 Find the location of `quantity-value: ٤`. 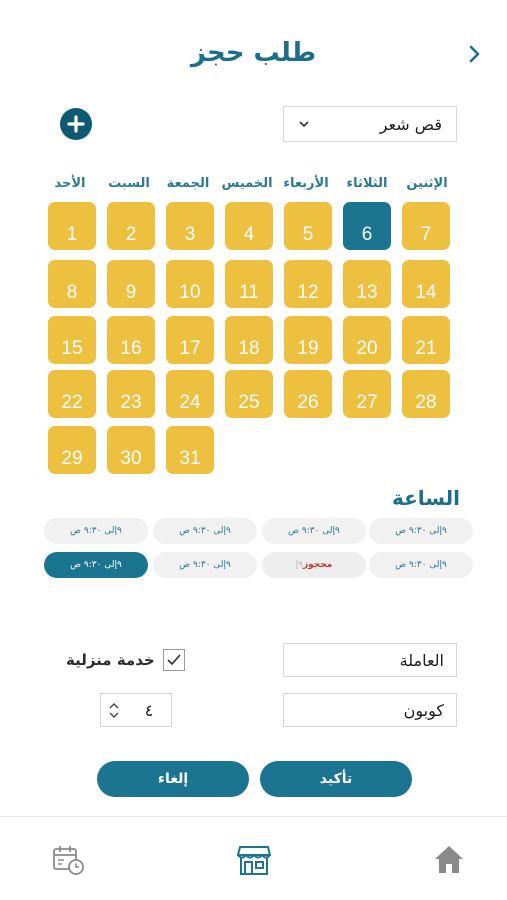

quantity-value: ٤ is located at coordinates (149, 710).